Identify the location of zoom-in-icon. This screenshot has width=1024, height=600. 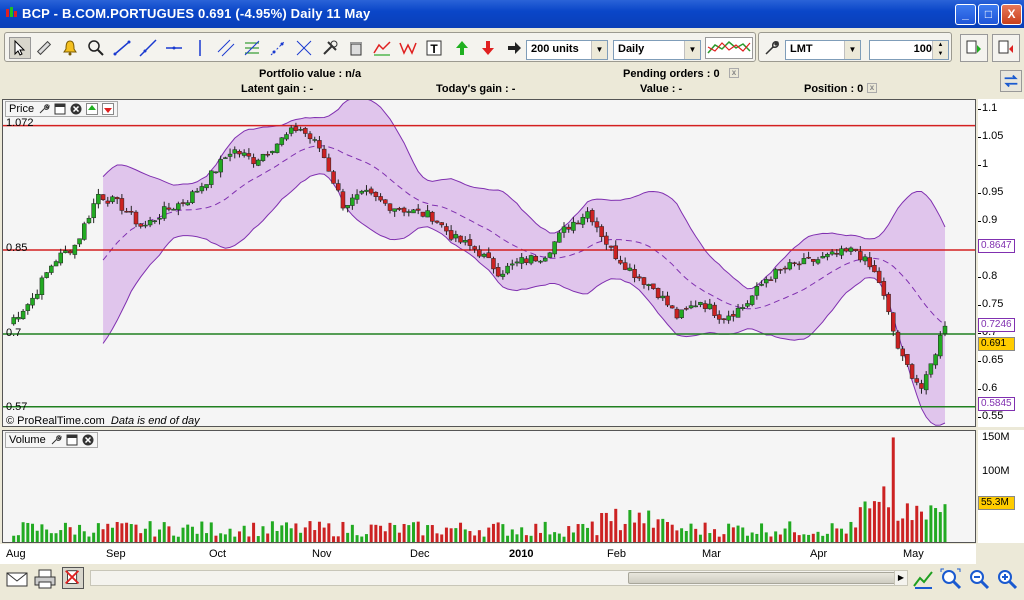
(1007, 579).